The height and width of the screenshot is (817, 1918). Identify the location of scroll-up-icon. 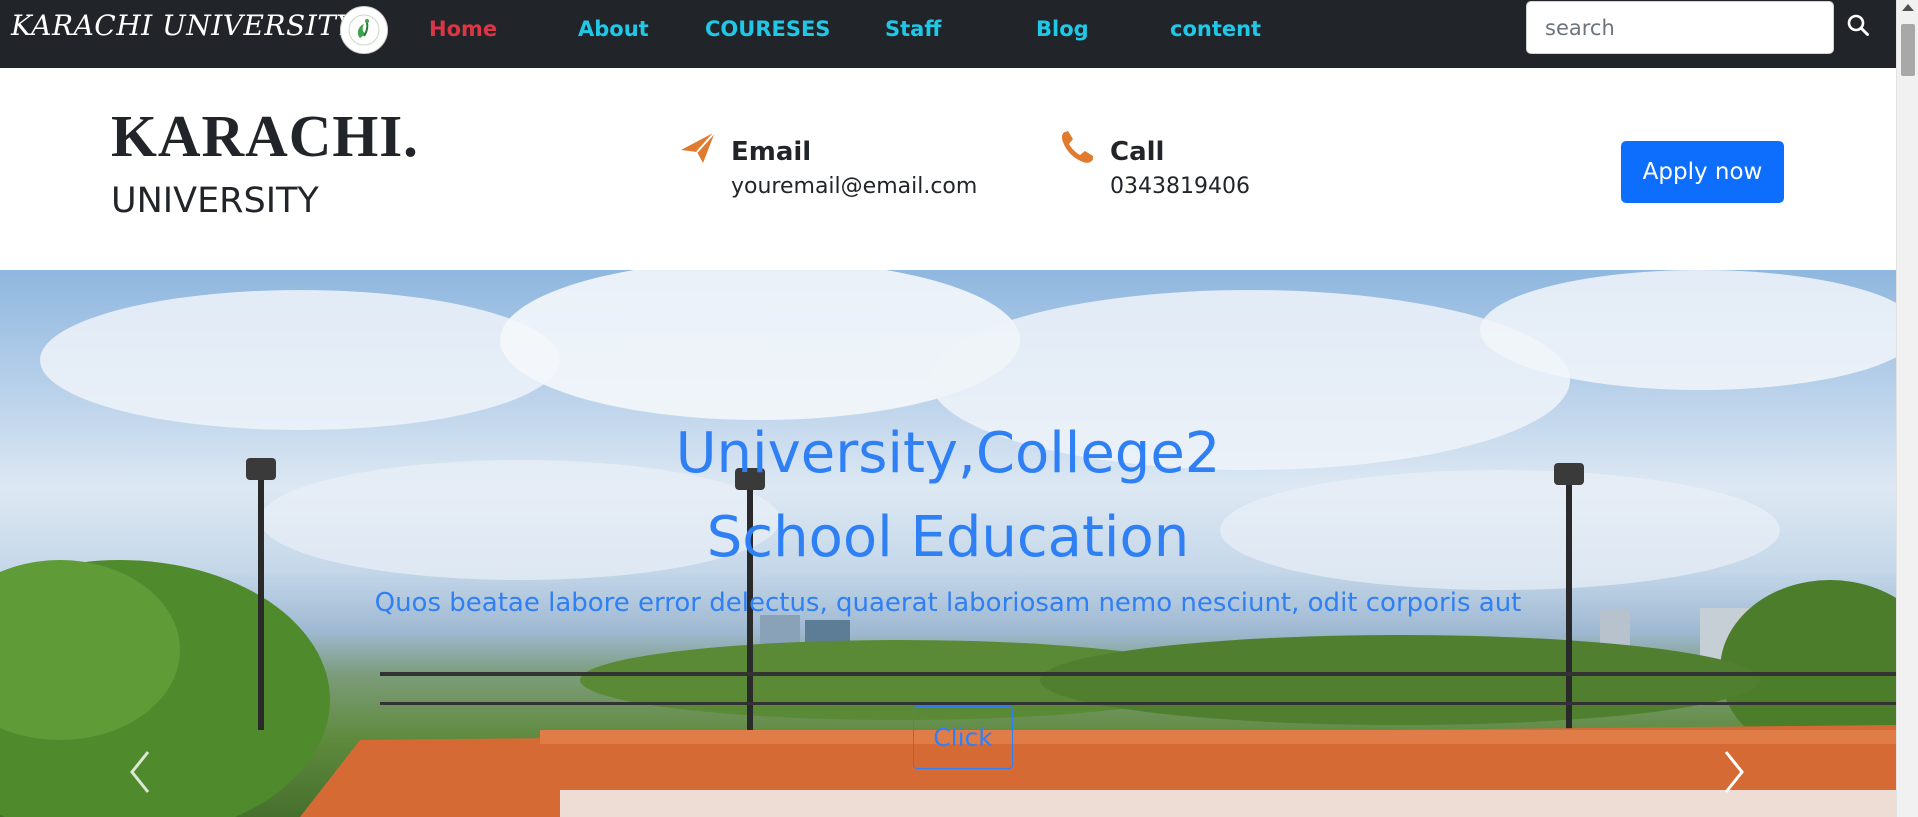
(1908, 7).